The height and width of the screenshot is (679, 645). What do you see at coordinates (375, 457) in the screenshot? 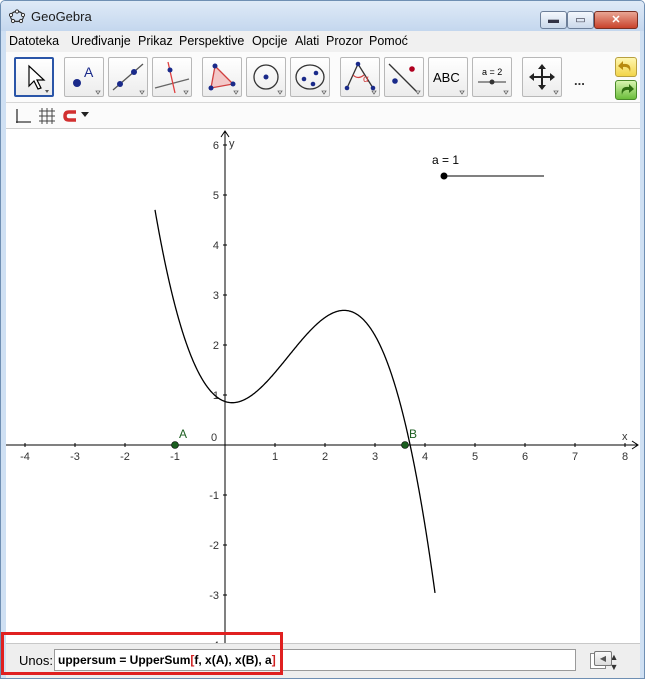
I see `x-tick-label: 3` at bounding box center [375, 457].